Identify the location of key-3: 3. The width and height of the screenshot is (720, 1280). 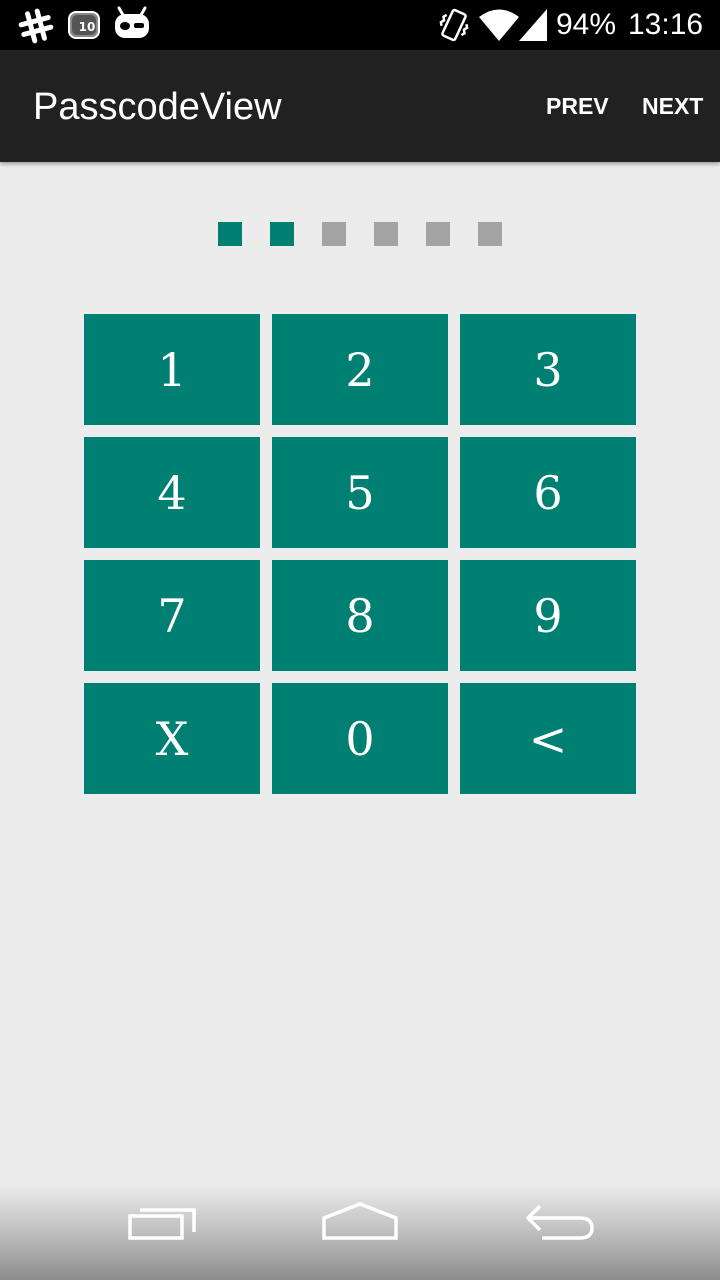
(548, 369).